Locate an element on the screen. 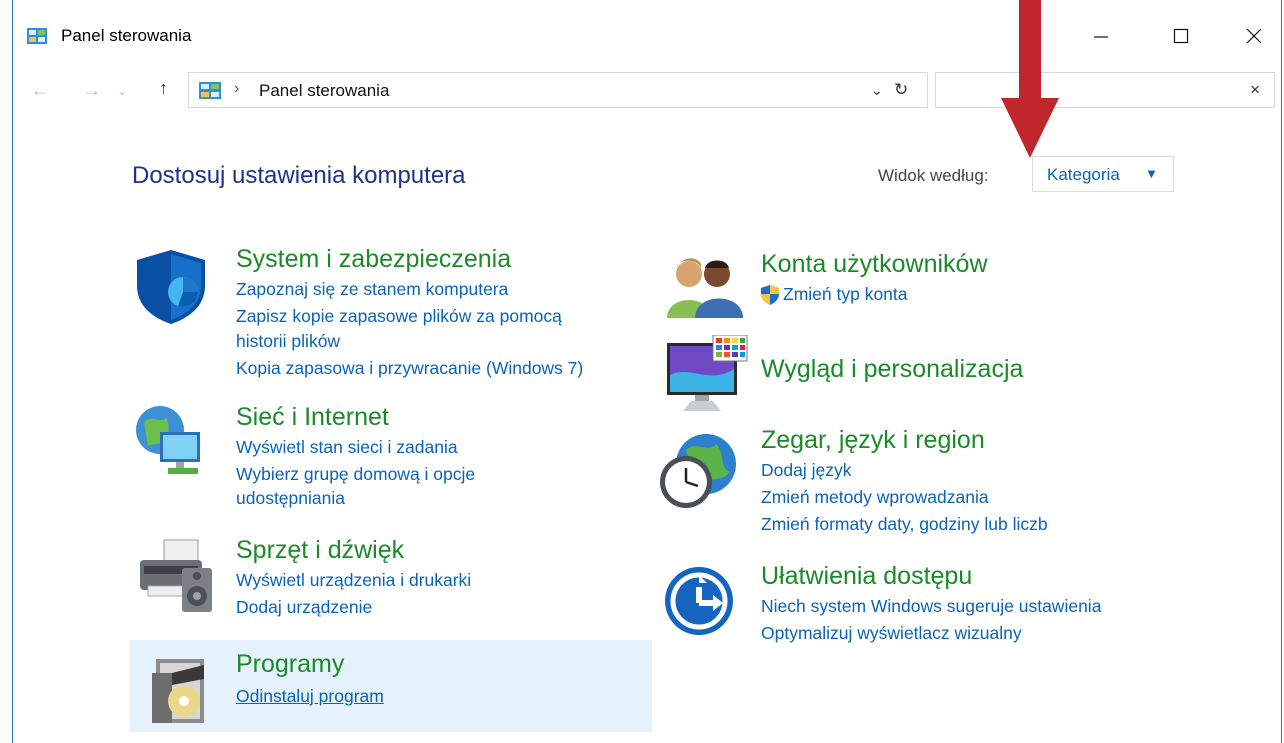 The image size is (1284, 743). user-accounts-icon is located at coordinates (705, 288).